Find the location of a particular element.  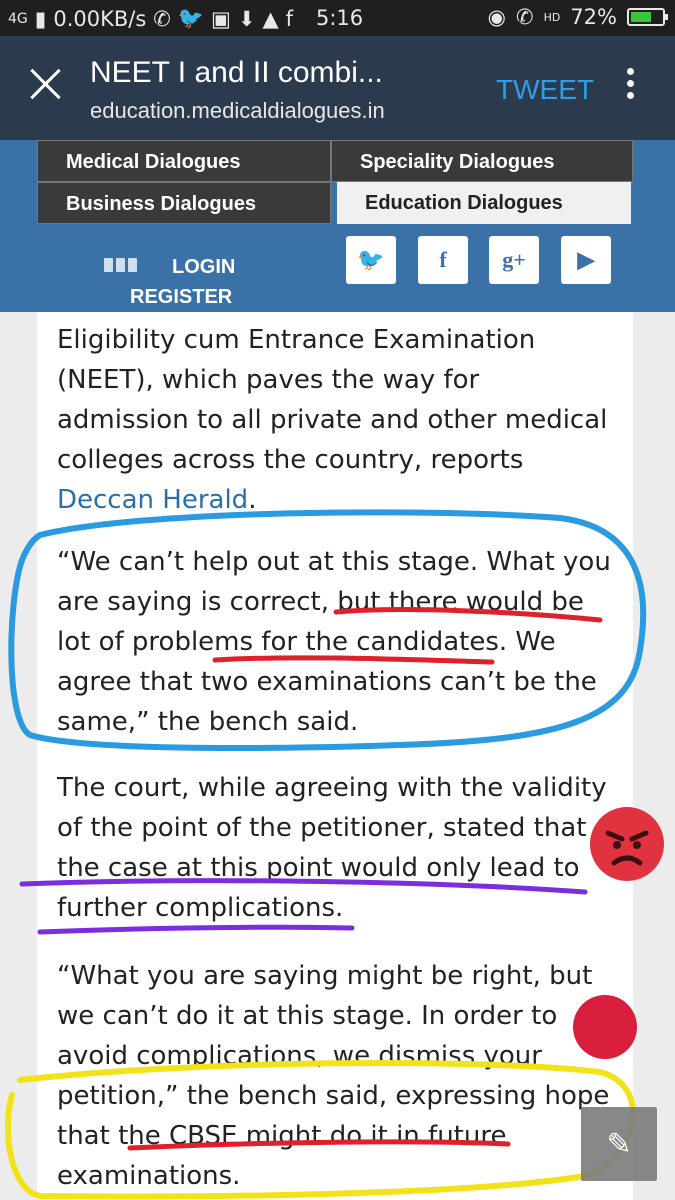

edit-fab-button: ✎ is located at coordinates (619, 1144).